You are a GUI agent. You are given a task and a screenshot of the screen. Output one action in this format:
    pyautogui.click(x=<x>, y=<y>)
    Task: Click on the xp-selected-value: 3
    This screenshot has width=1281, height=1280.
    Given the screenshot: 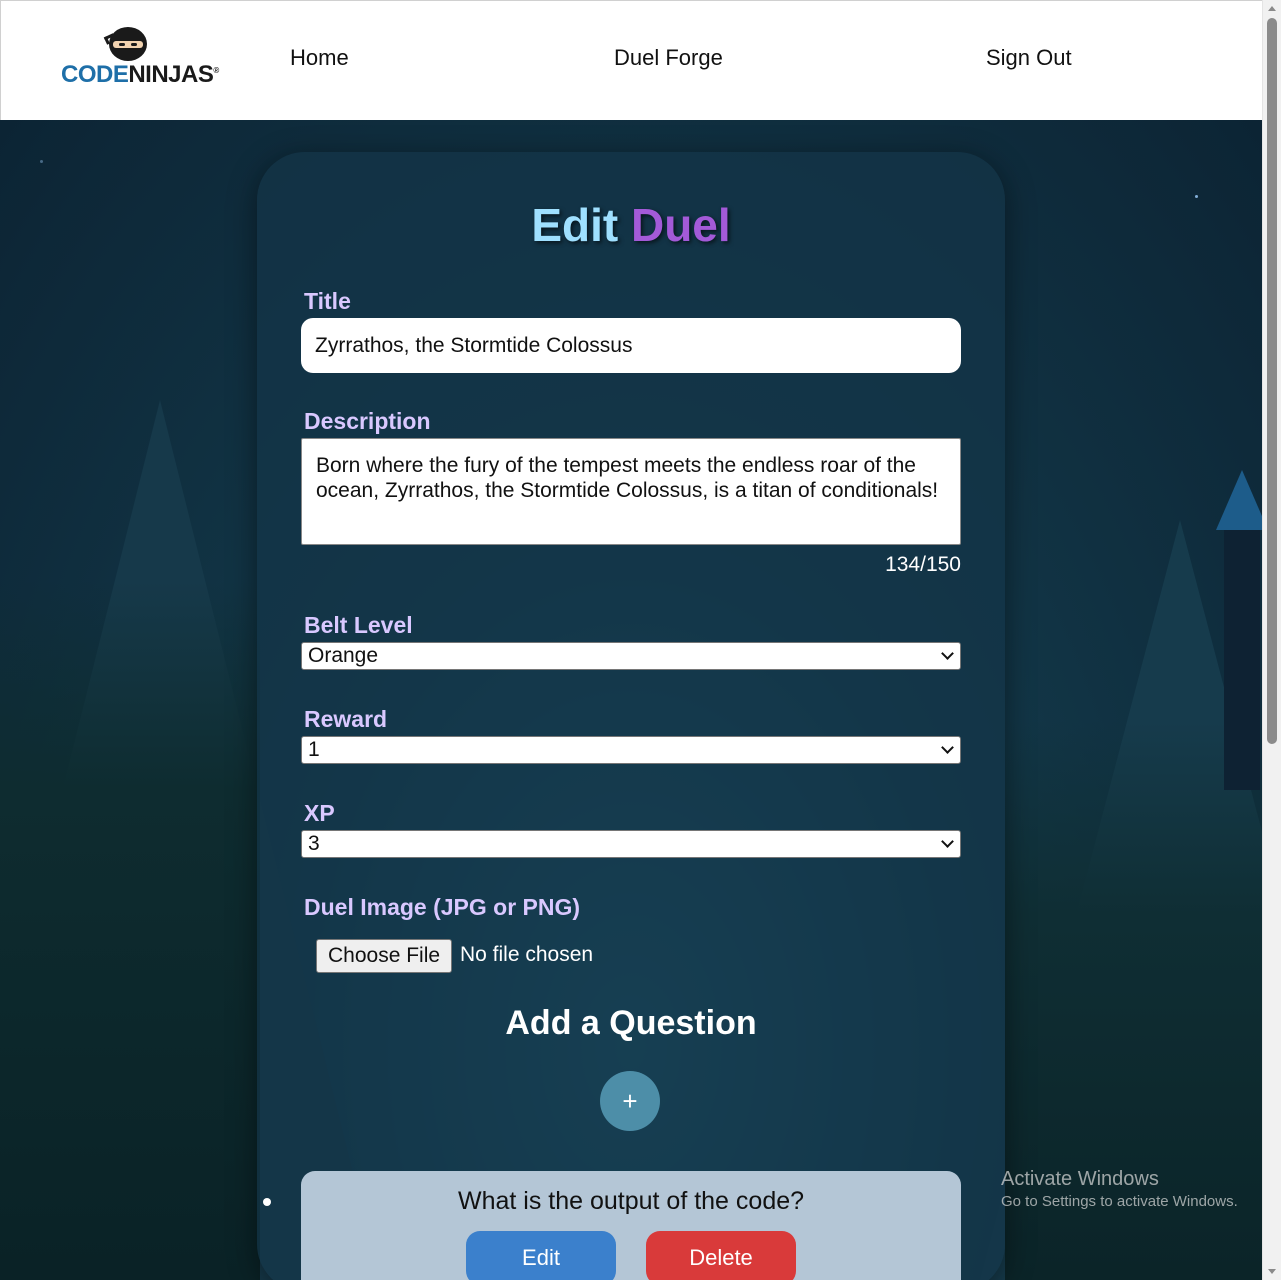 What is the action you would take?
    pyautogui.click(x=314, y=843)
    